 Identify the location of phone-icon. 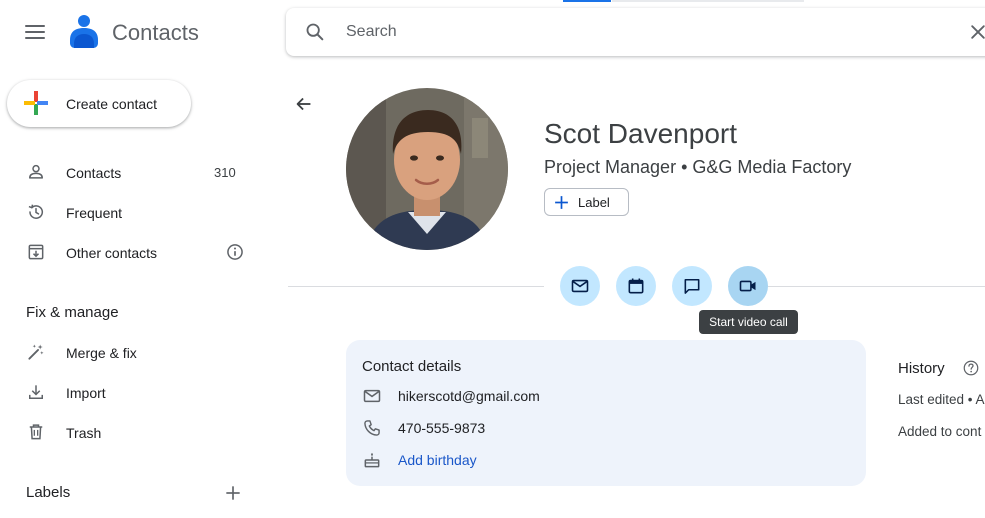
(372, 428).